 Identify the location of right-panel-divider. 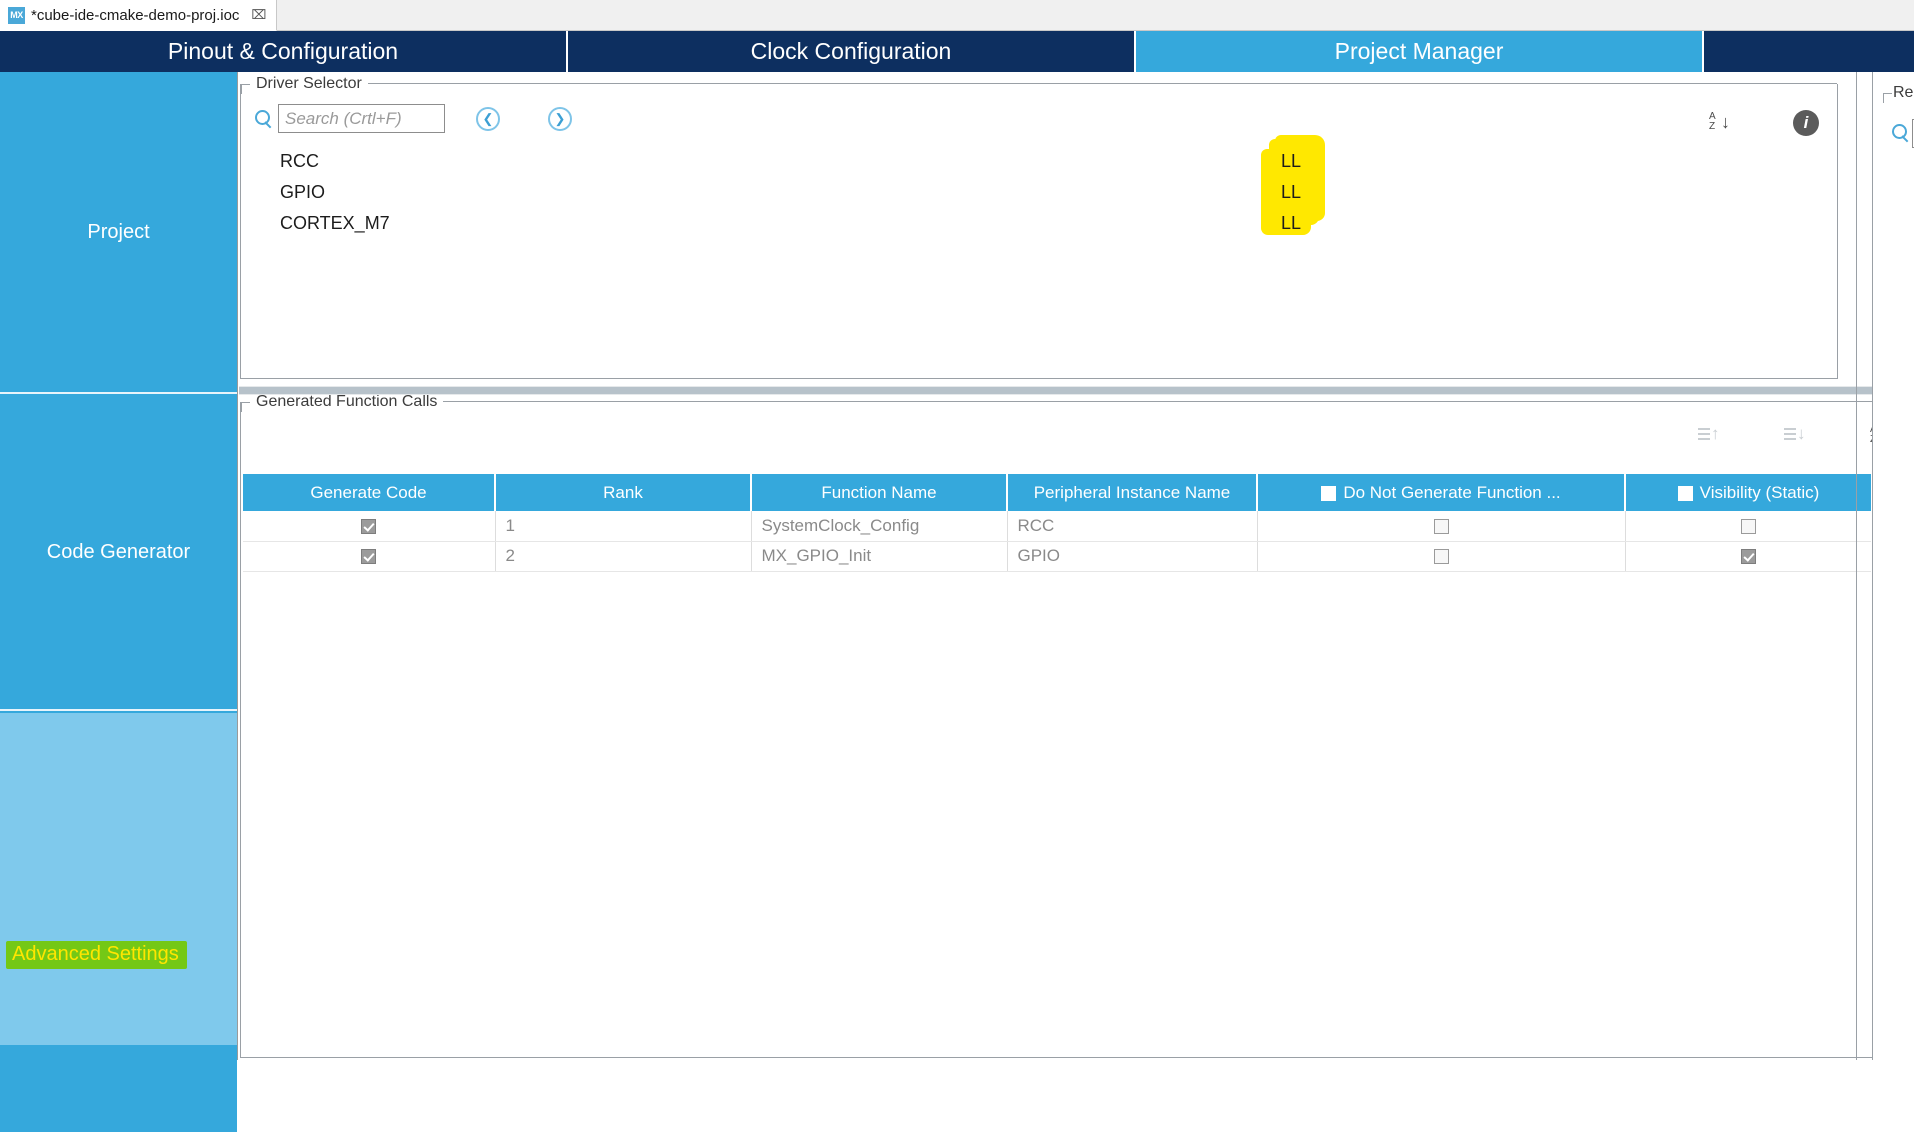
(1856, 566).